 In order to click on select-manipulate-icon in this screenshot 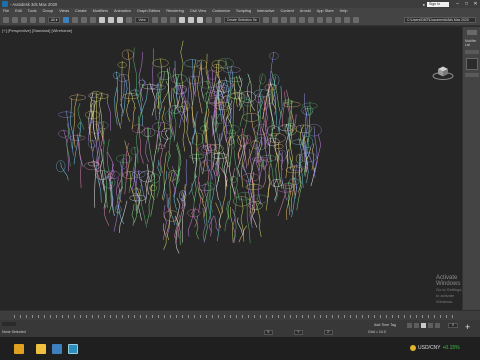, I will do `click(163, 19)`.